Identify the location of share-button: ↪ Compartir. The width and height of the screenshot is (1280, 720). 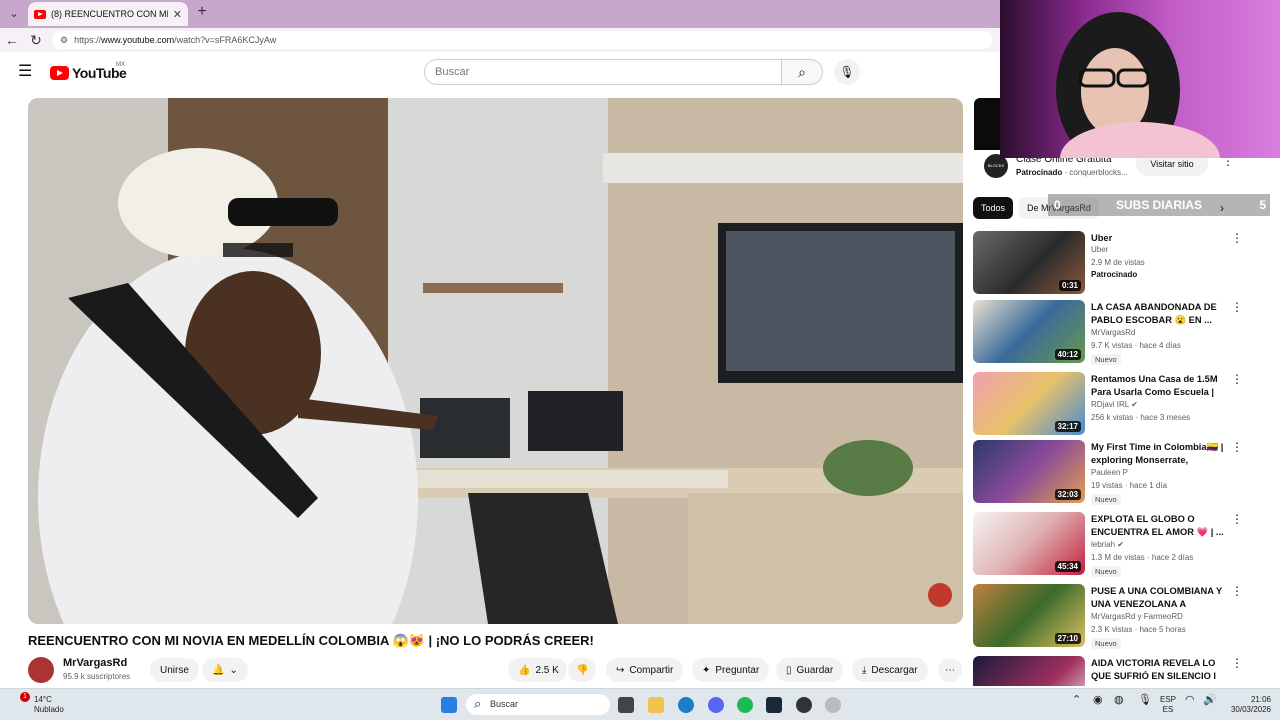
(645, 670).